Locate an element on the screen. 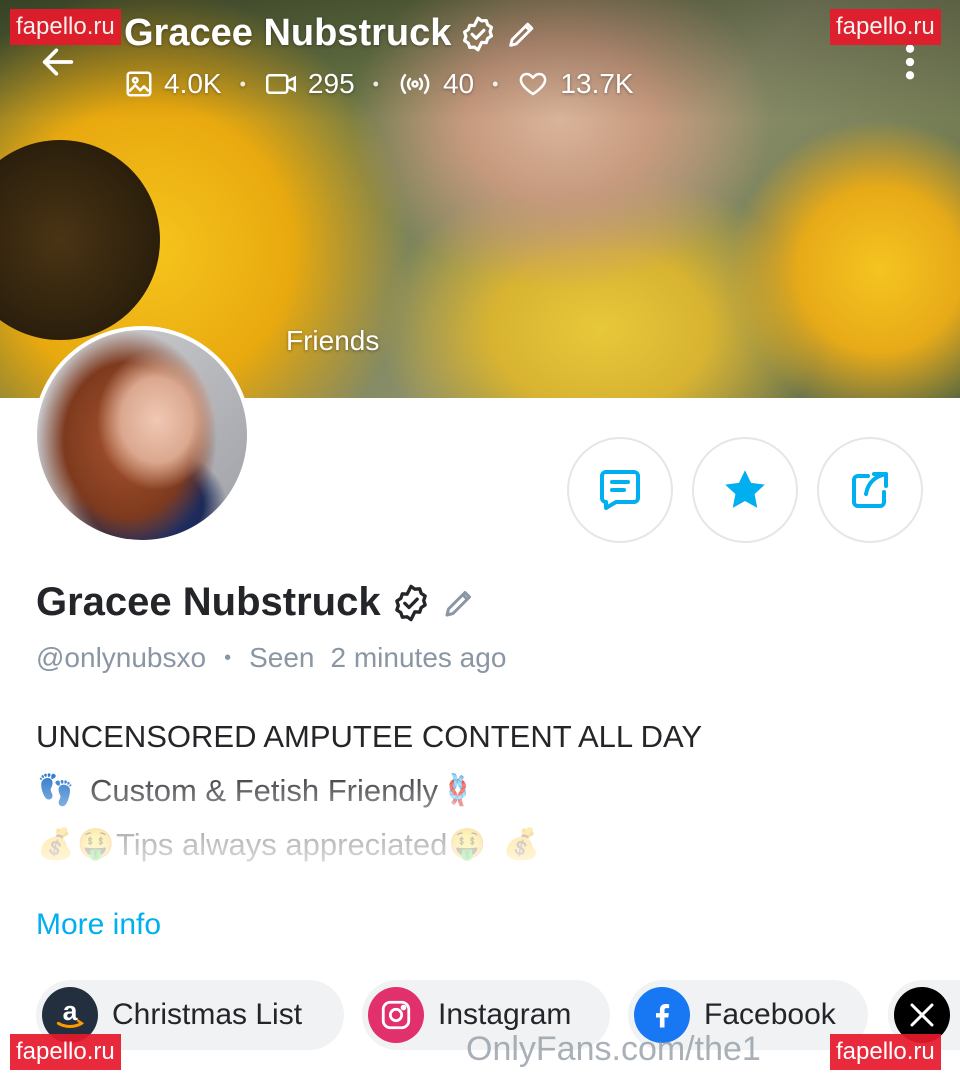 The height and width of the screenshot is (1080, 960). share-icon is located at coordinates (870, 490).